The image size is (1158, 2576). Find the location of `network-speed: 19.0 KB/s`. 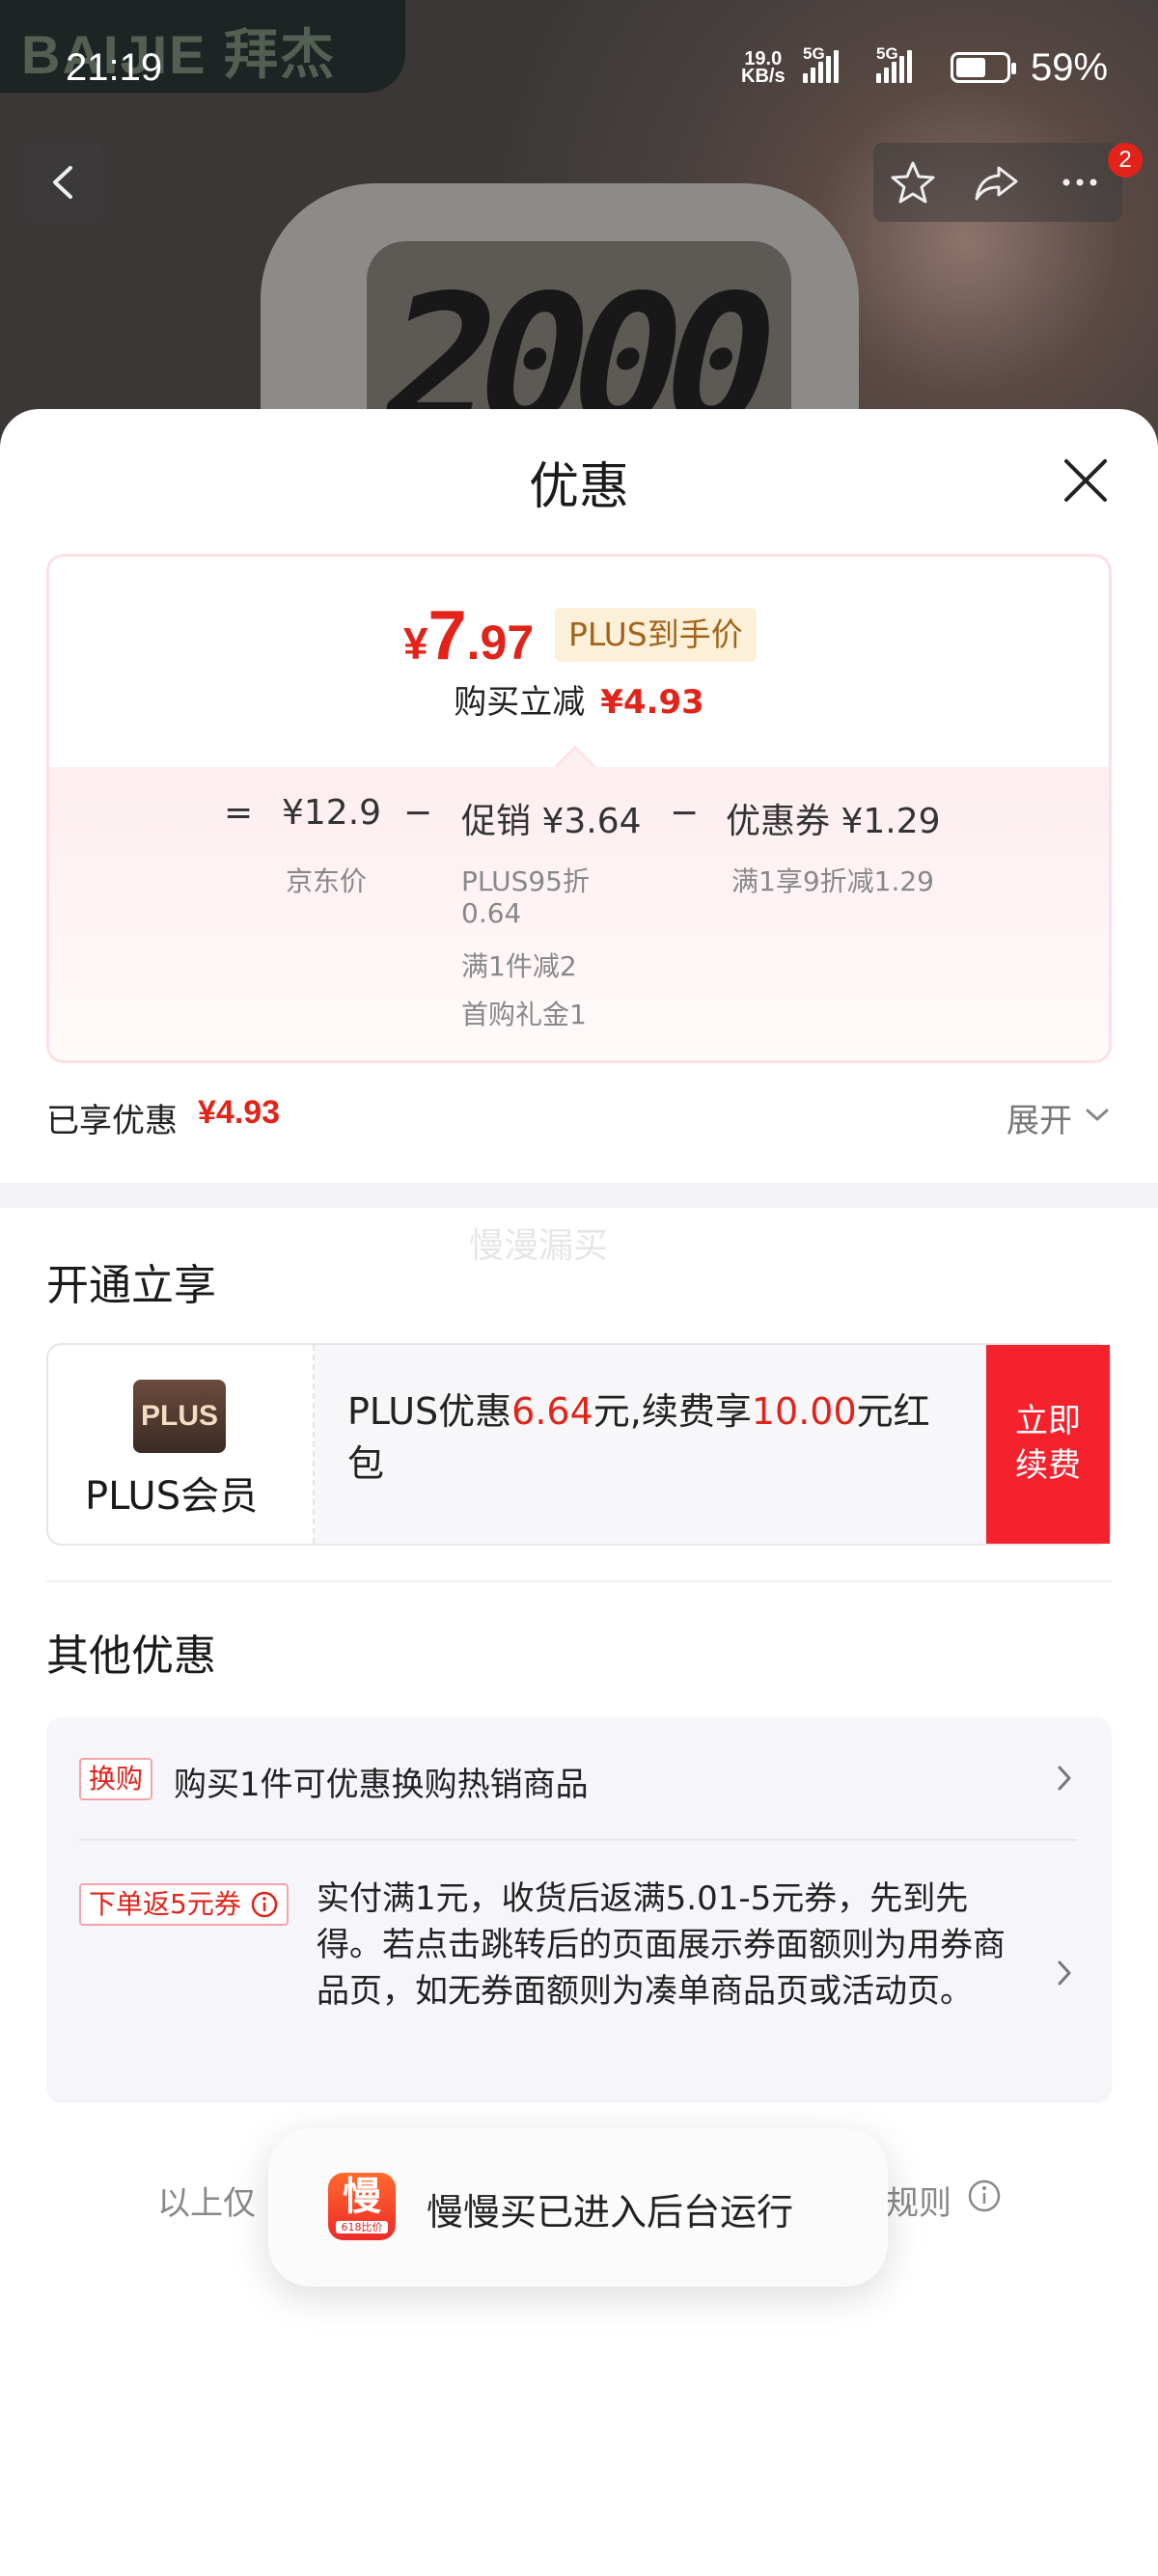

network-speed: 19.0 KB/s is located at coordinates (763, 68).